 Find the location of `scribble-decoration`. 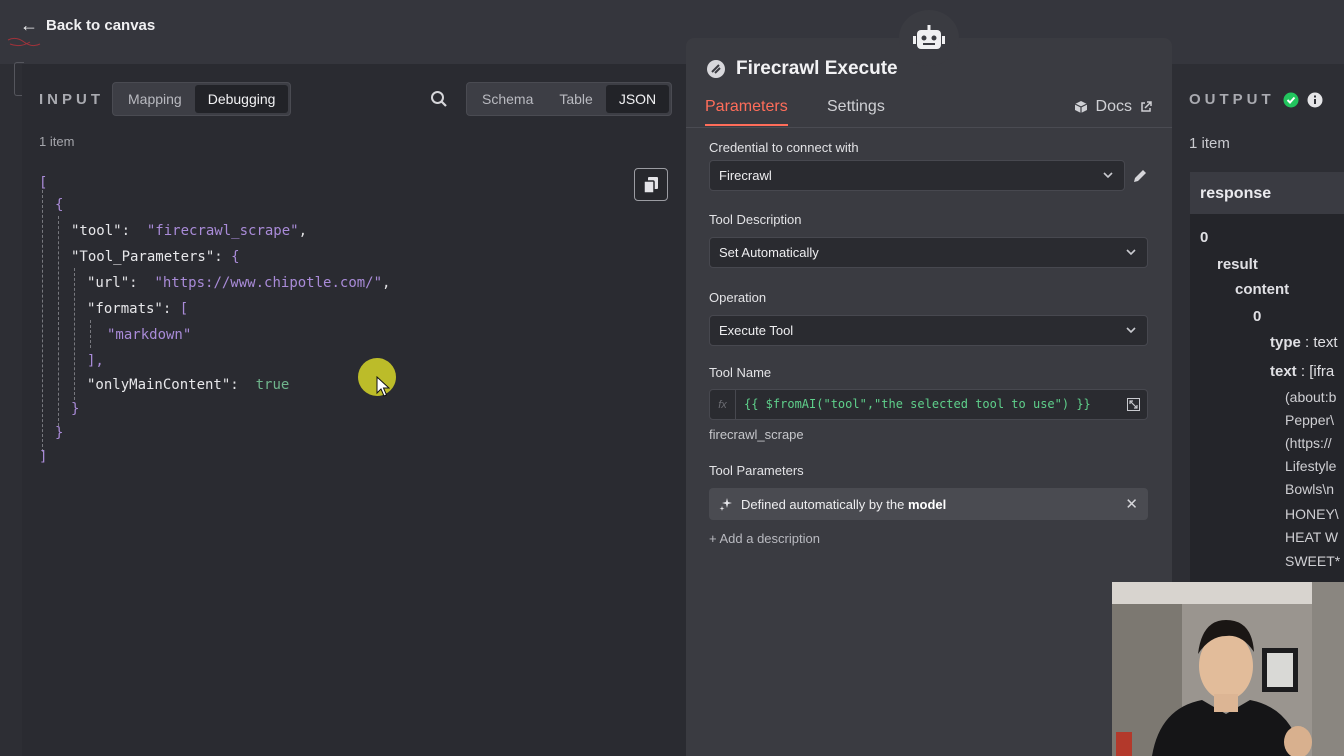

scribble-decoration is located at coordinates (24, 42).